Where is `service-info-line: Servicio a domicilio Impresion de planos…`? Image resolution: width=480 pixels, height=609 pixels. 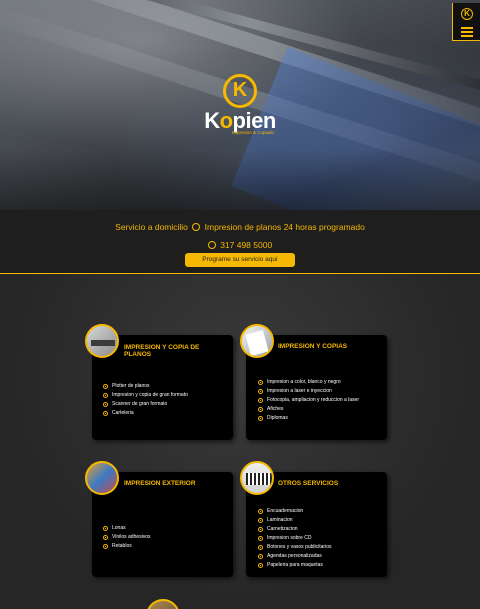
service-info-line: Servicio a domicilio Impresion de planos… is located at coordinates (240, 227).